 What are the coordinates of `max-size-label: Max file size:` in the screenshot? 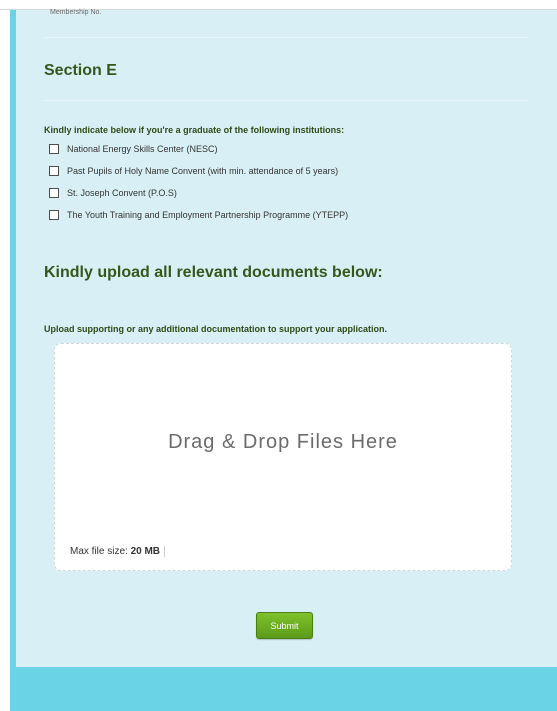 It's located at (100, 551).